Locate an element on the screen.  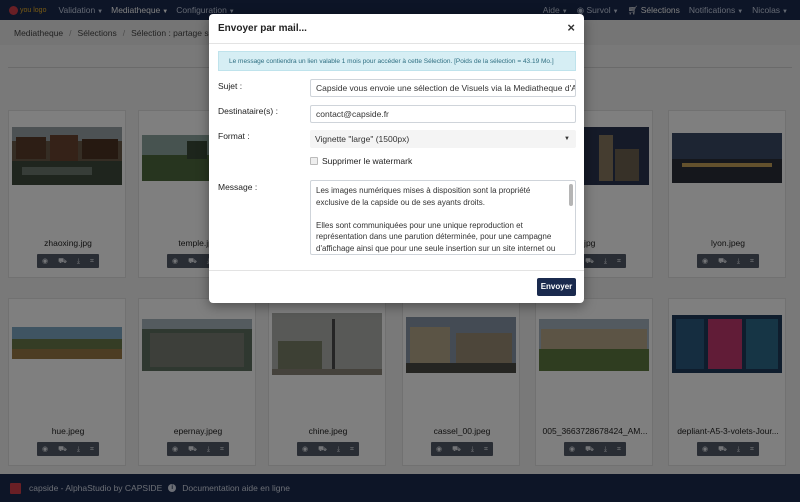
close-icon: × is located at coordinates (571, 27).